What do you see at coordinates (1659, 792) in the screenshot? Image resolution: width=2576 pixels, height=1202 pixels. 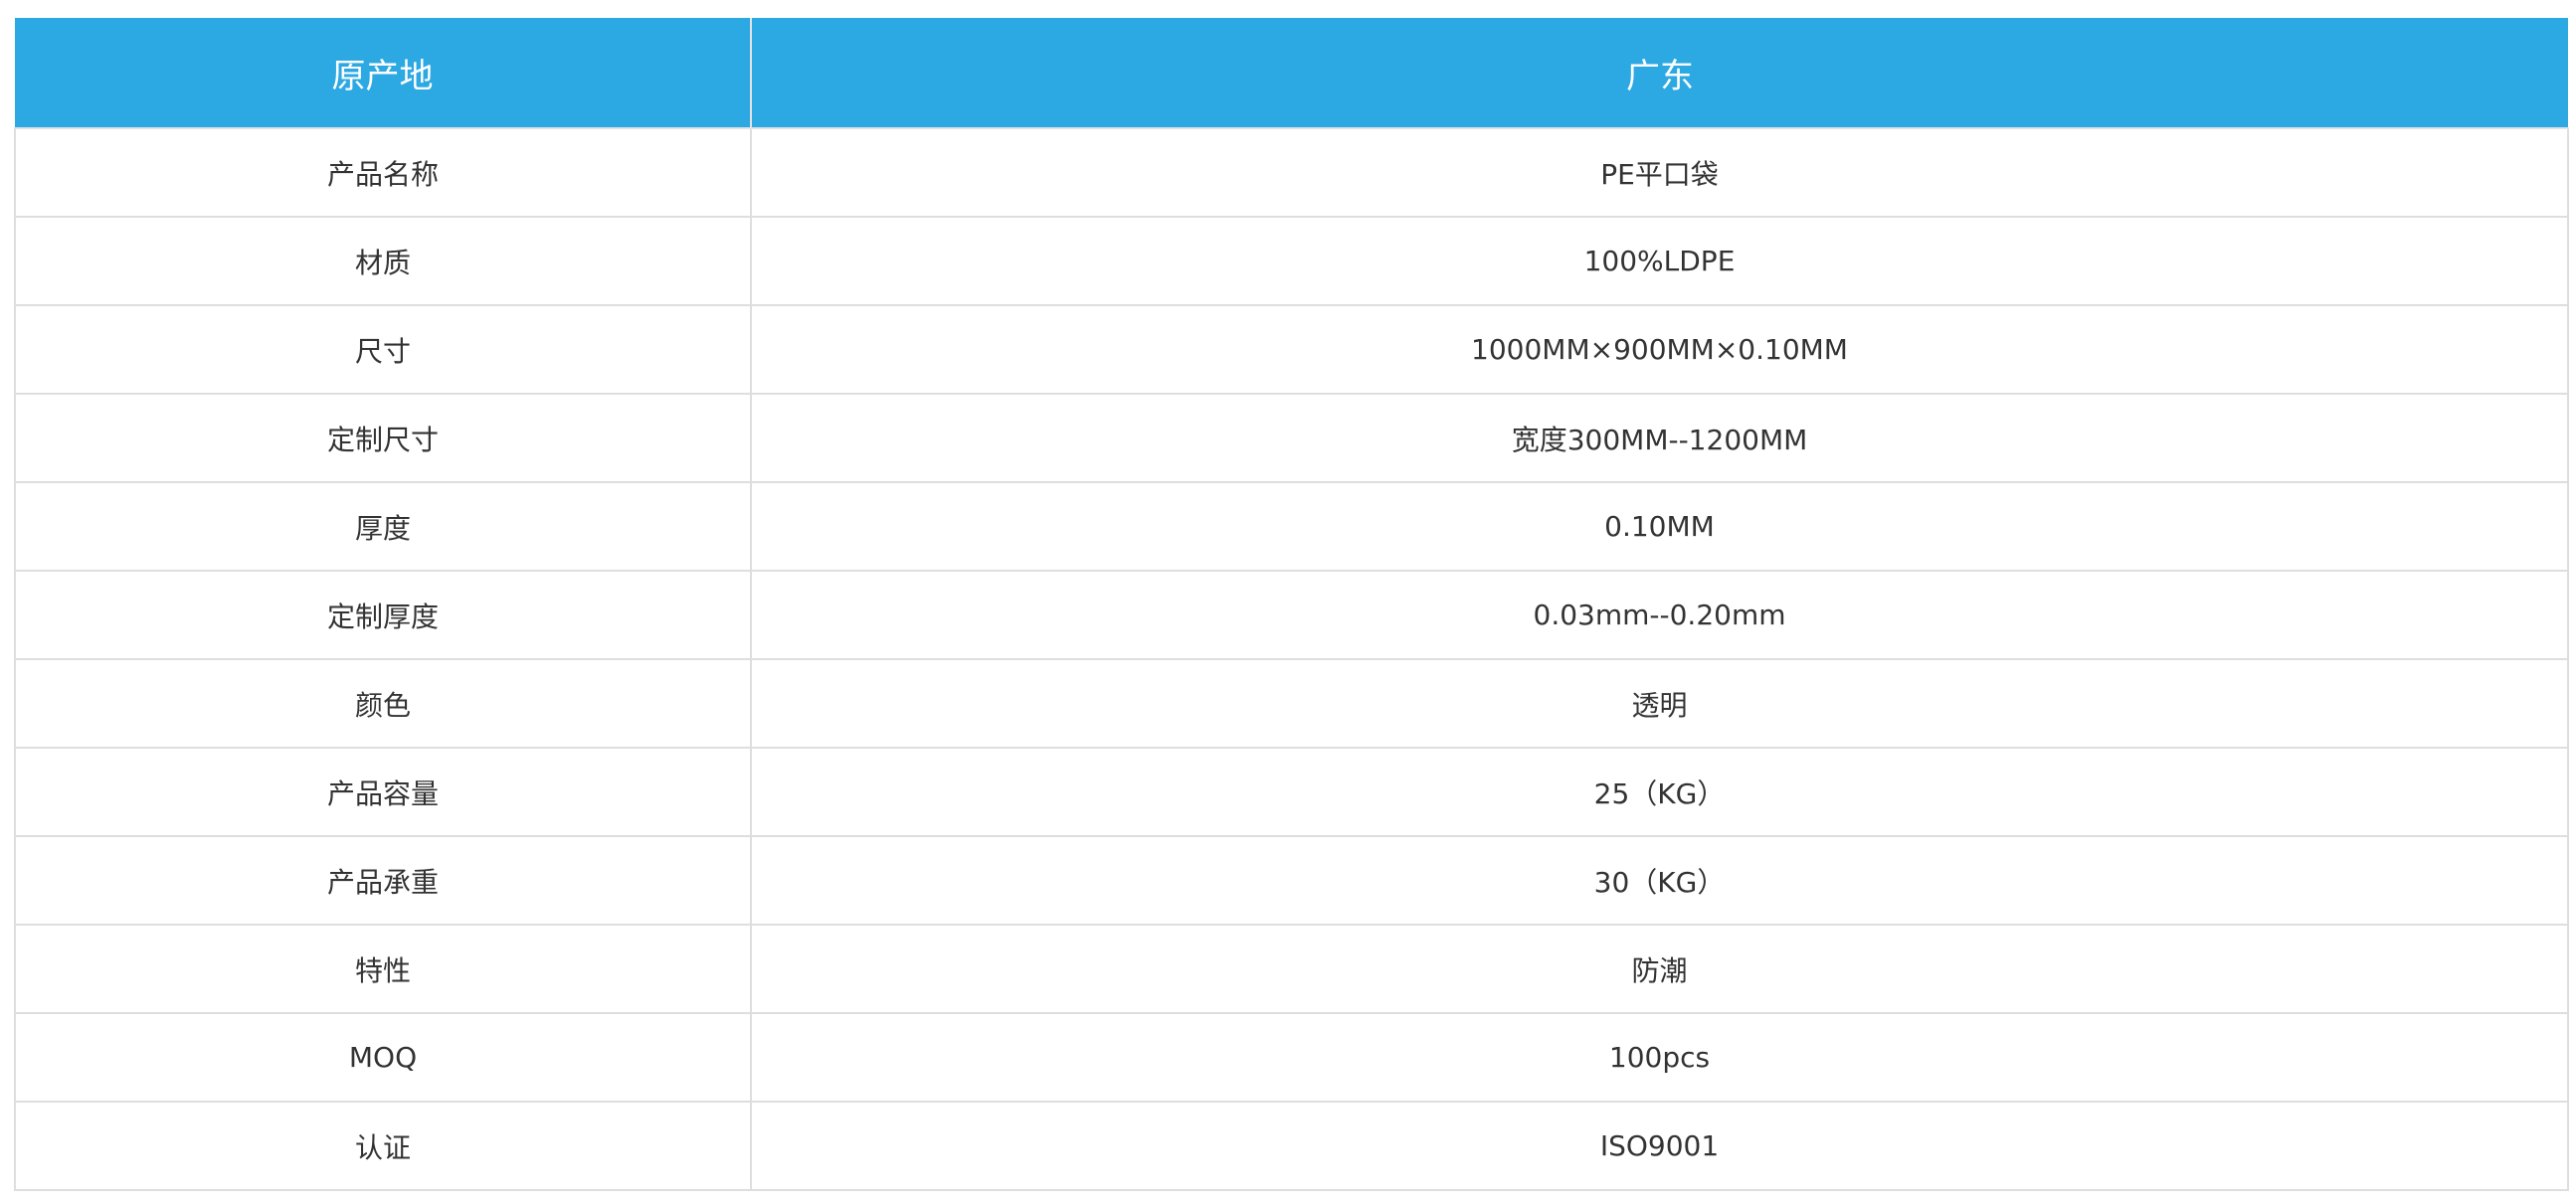 I see `row-value: 25（KG）` at bounding box center [1659, 792].